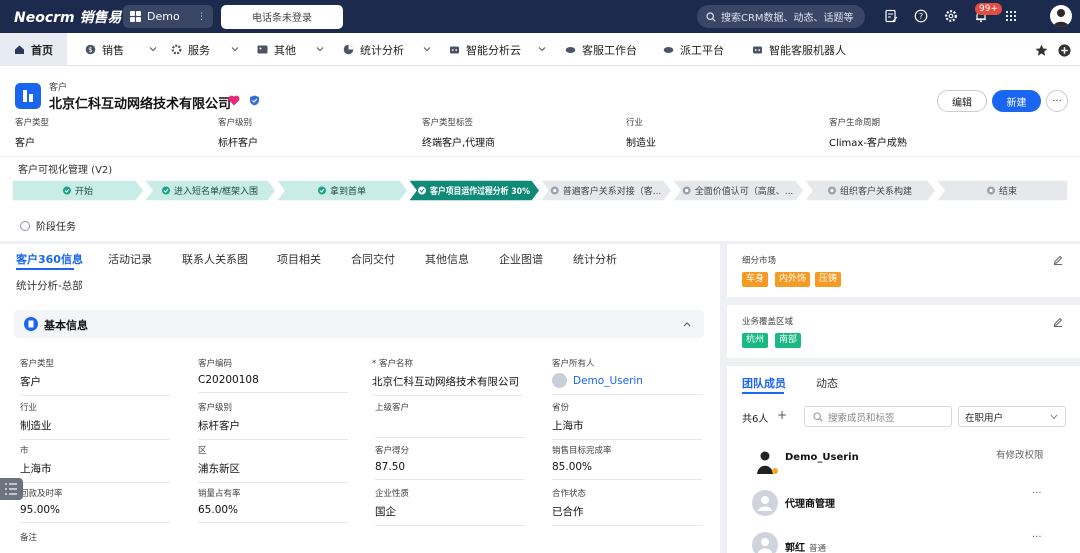 This screenshot has width=1080, height=553. Describe the element at coordinates (1061, 16) in the screenshot. I see `user-avatar` at that location.